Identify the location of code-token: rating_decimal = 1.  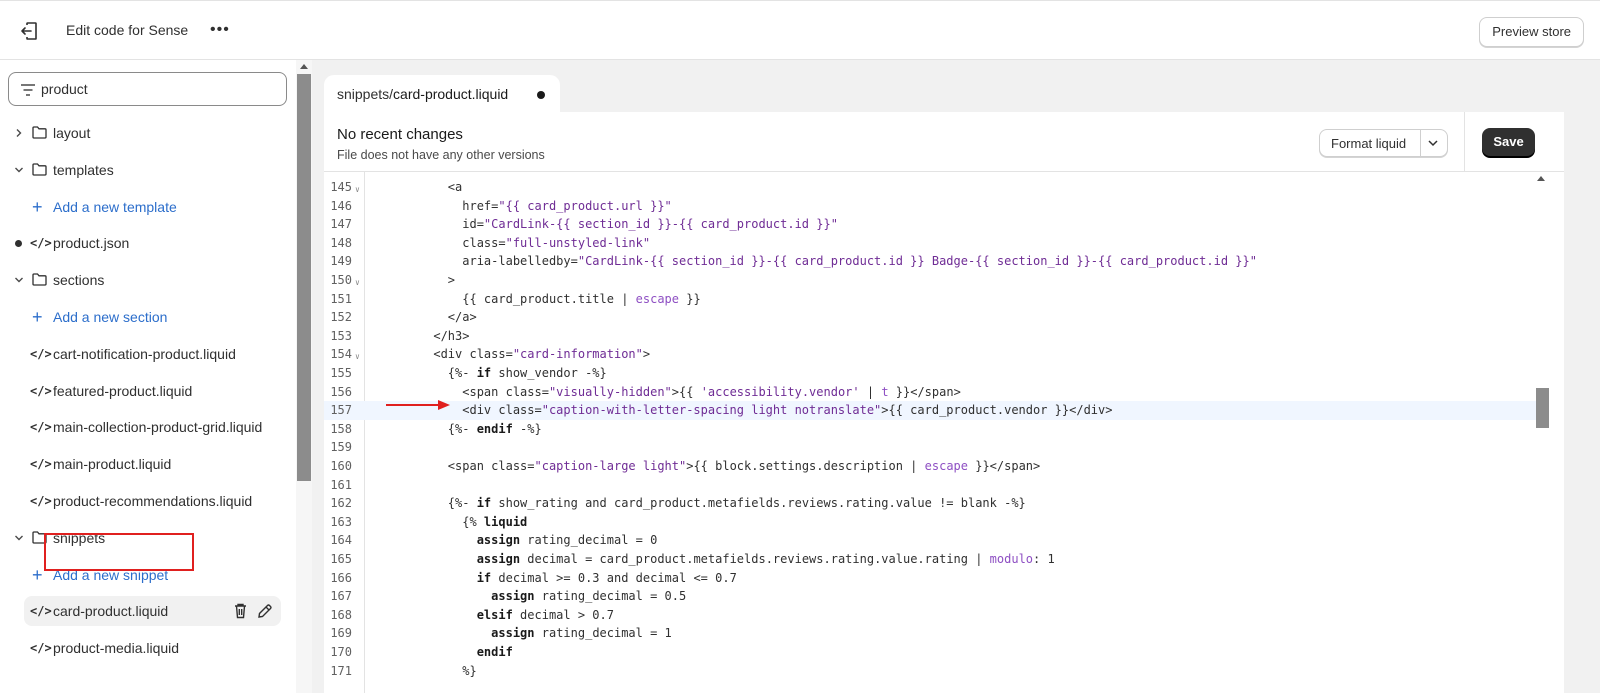
(603, 633).